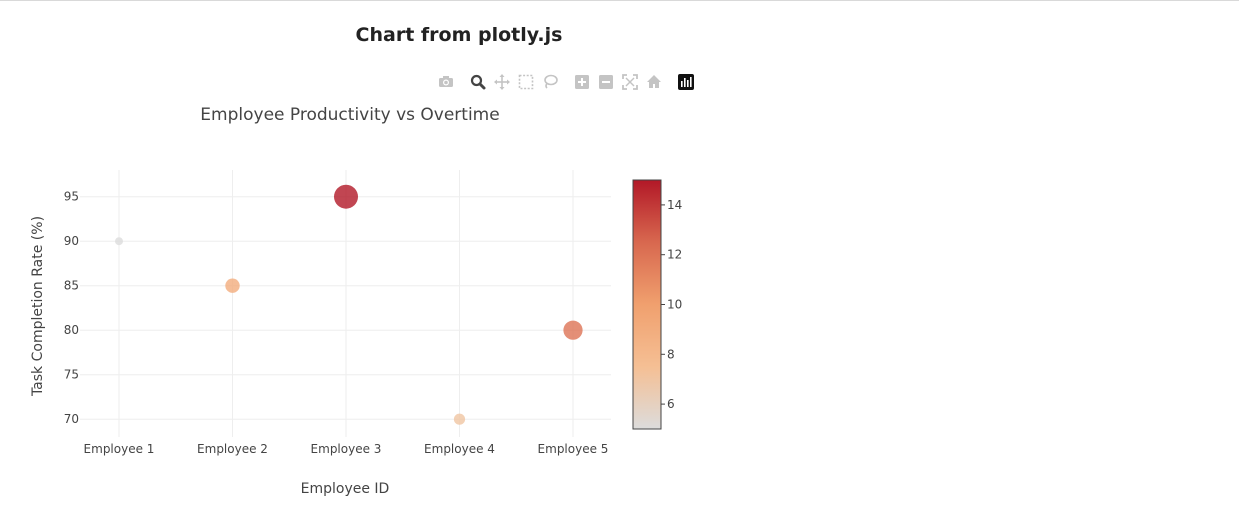  Describe the element at coordinates (346, 449) in the screenshot. I see `x-tick-label: Employee 3` at that location.